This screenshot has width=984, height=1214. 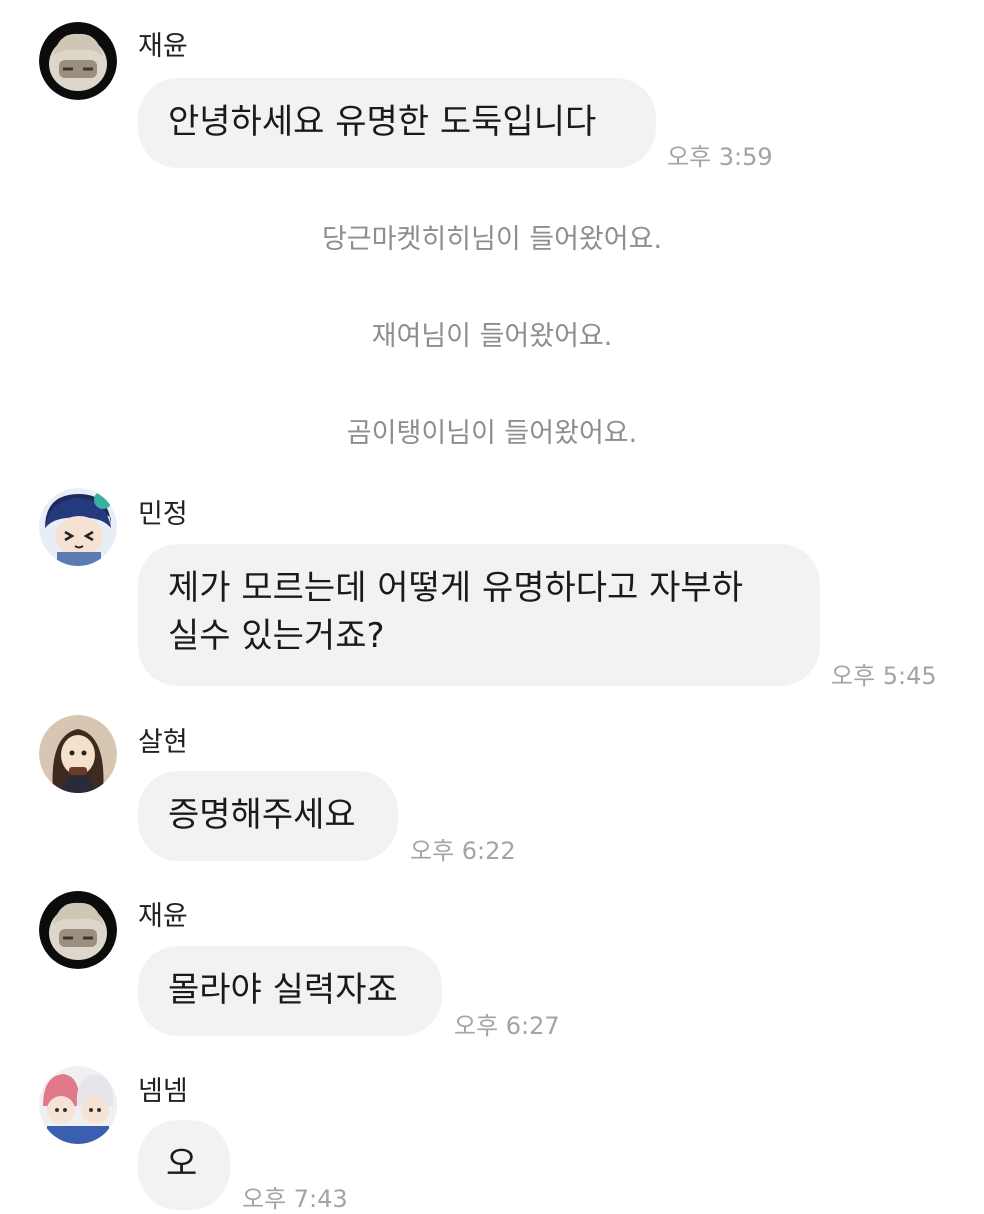 What do you see at coordinates (479, 615) in the screenshot?
I see `message-bubble: 제가 모르는데 어떻게 유명하다고 자부하 실수 있는거죠?` at bounding box center [479, 615].